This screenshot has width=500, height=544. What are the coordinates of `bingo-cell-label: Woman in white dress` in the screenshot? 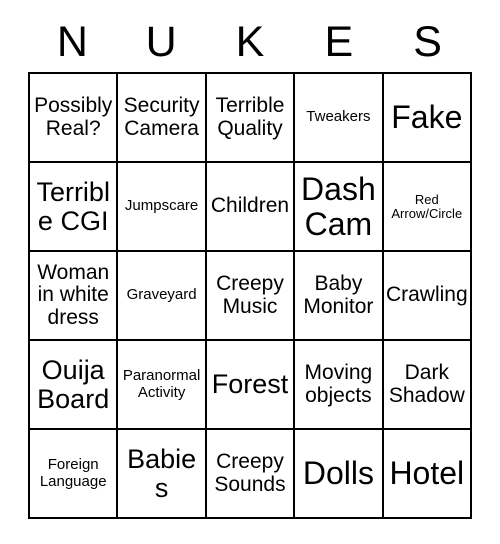 It's located at (73, 294).